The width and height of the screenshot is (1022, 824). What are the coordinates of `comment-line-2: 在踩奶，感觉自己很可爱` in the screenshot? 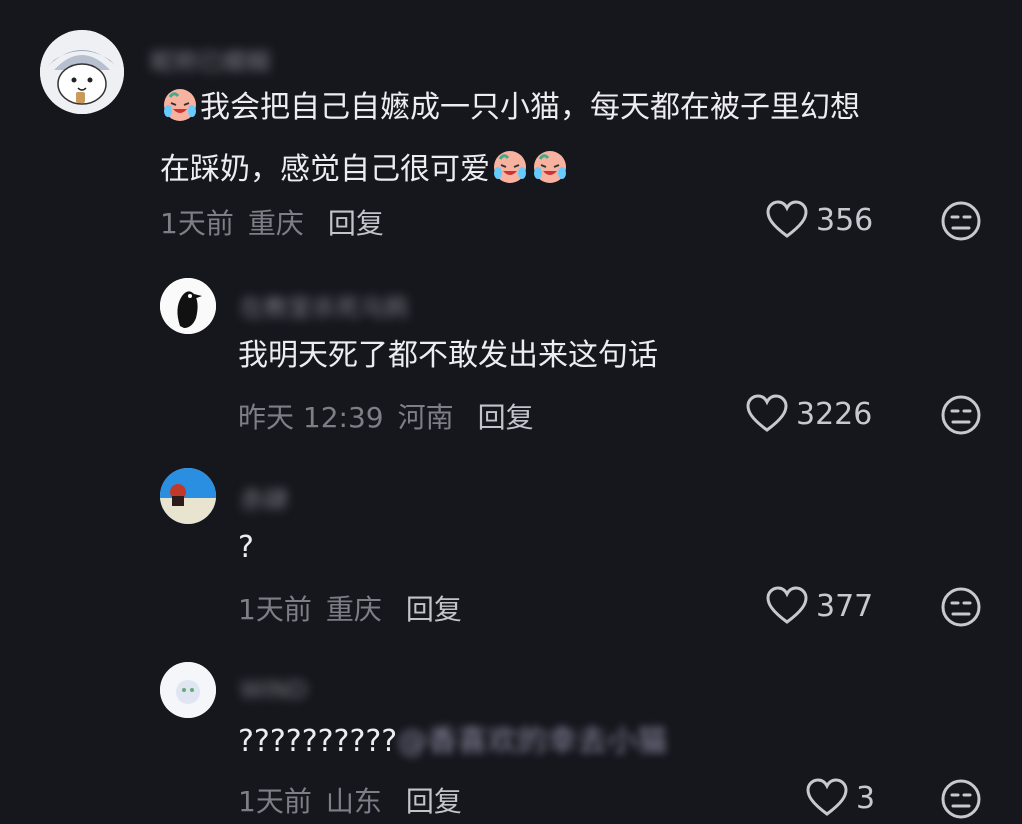 It's located at (325, 169).